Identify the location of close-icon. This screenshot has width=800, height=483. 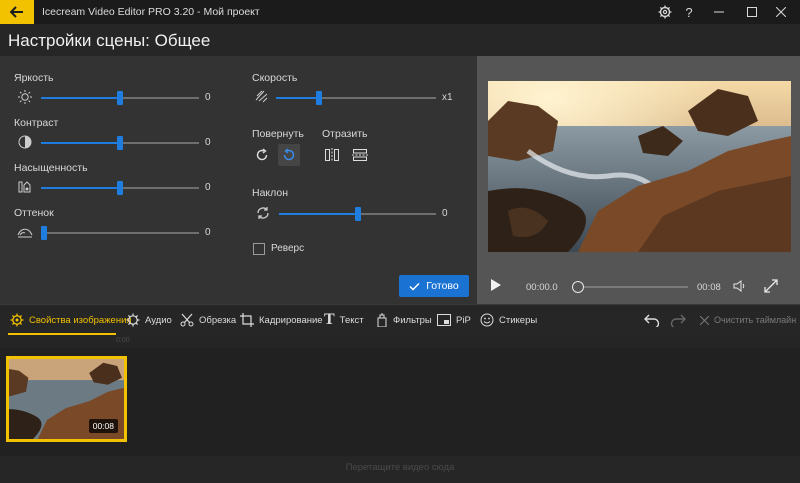
(781, 12).